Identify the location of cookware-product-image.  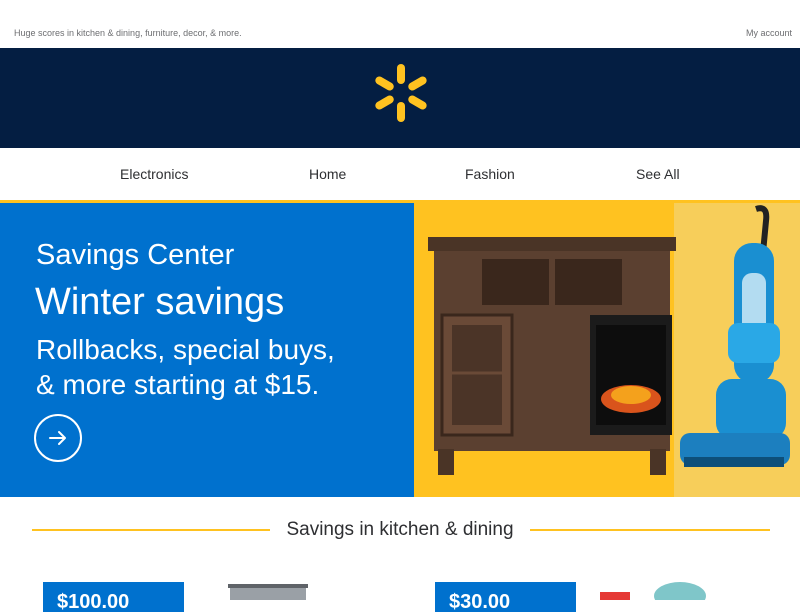
(268, 590).